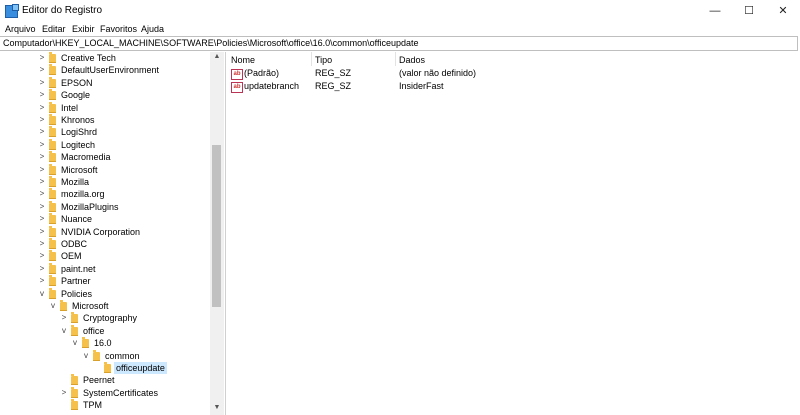  I want to click on menu-exibir: Exibir, so click(83, 29).